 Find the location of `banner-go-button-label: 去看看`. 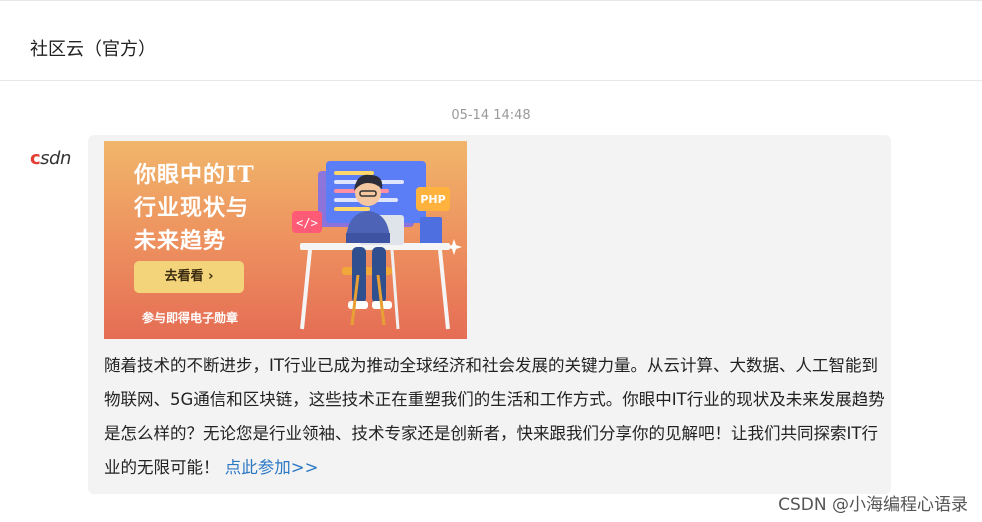

banner-go-button-label: 去看看 is located at coordinates (184, 276).